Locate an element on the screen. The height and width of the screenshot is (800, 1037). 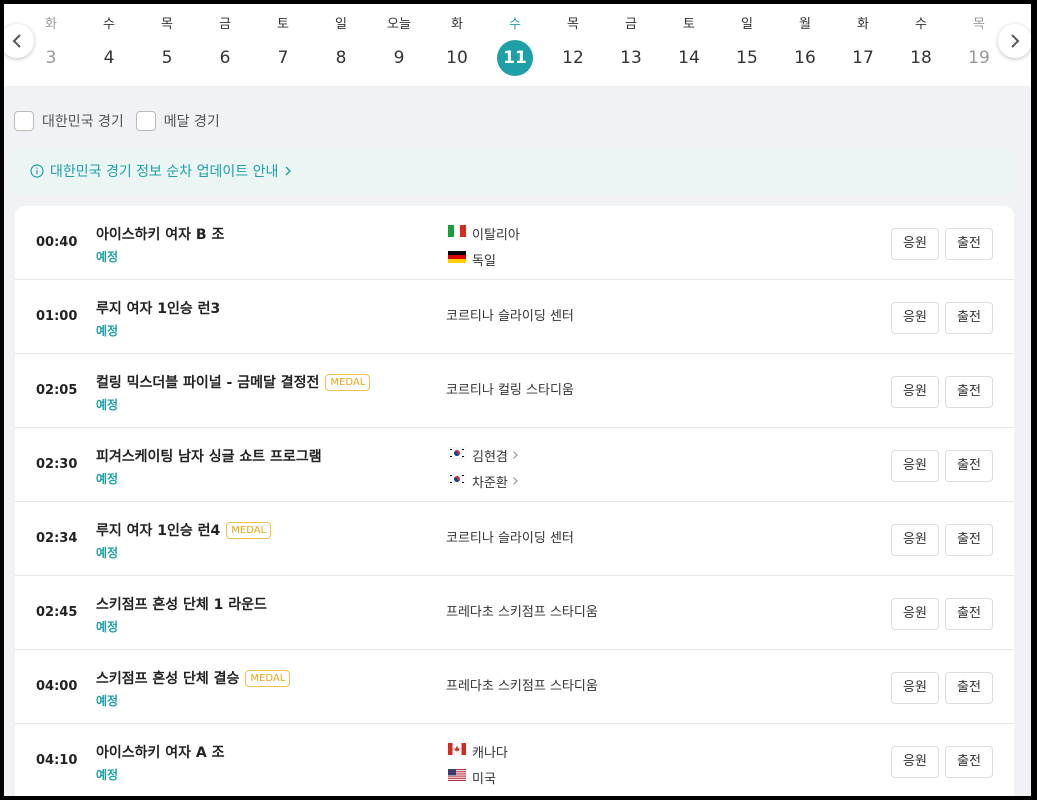
medal-games-checkbox: 메달 경기 is located at coordinates (177, 121).